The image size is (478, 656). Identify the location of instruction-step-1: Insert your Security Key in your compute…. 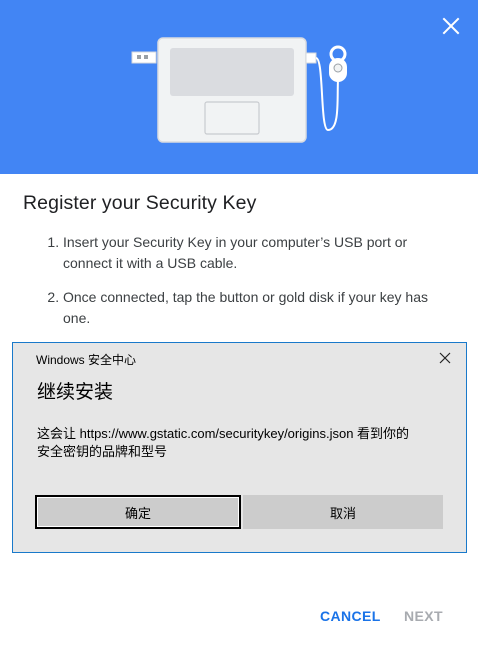
(258, 253).